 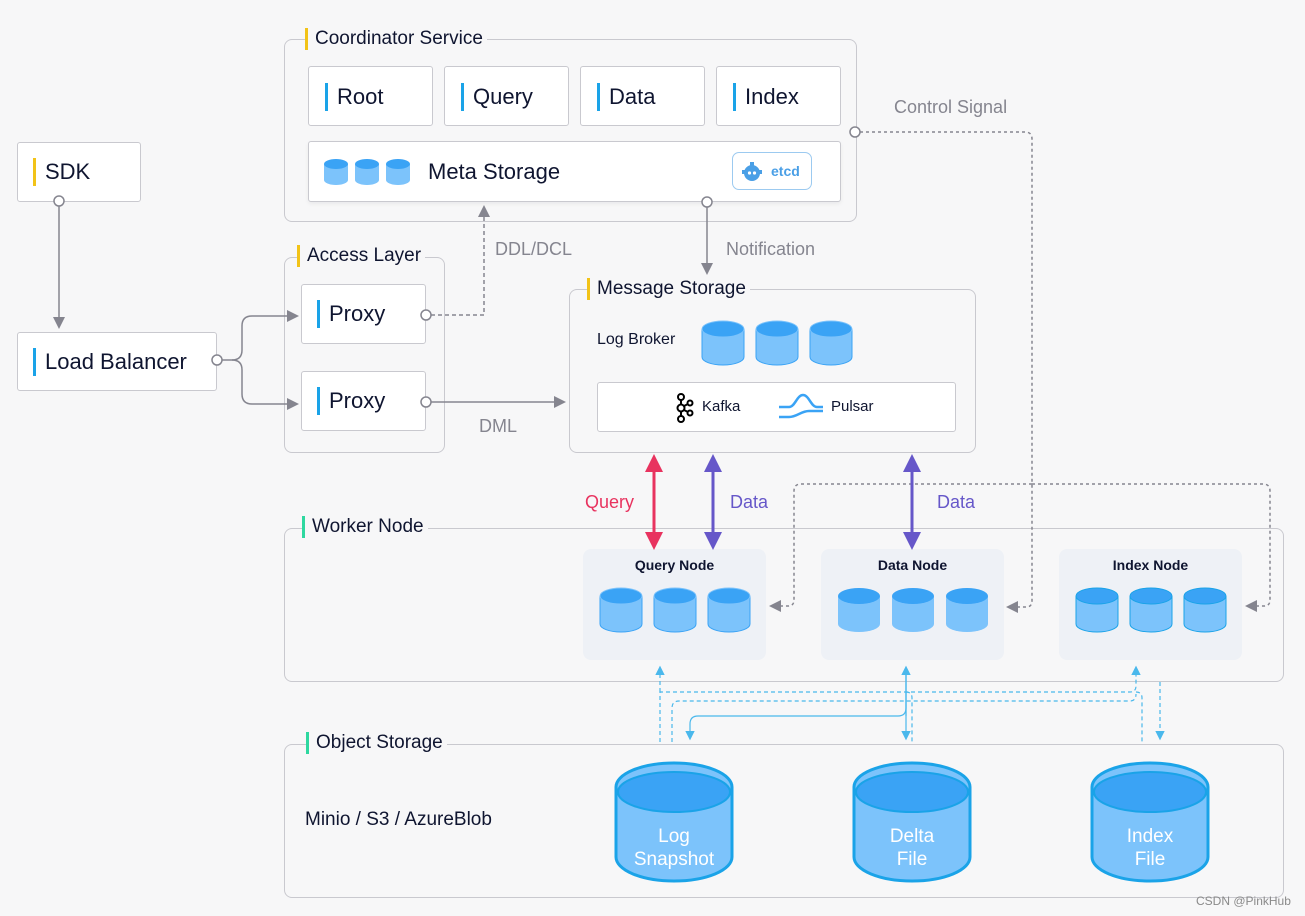 I want to click on data-node-cylinders-icon, so click(x=913, y=610).